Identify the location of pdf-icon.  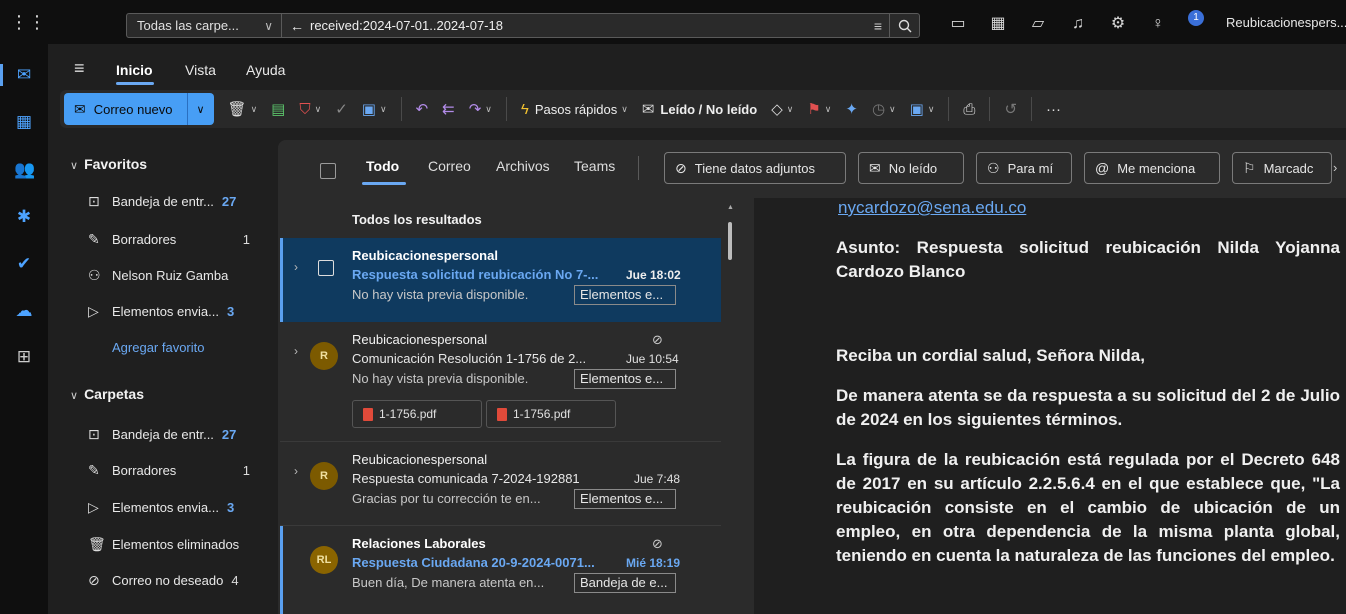
(502, 414).